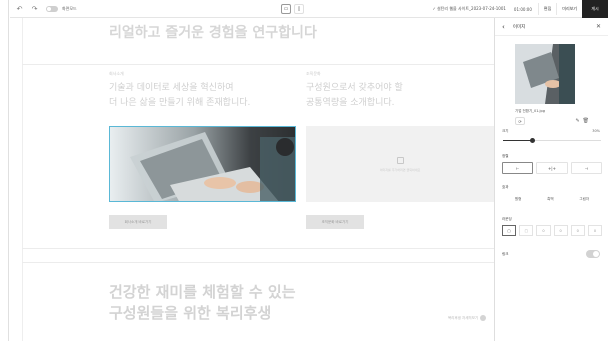 Image resolution: width=608 pixels, height=341 pixels. I want to click on align-center-button: +|+, so click(552, 168).